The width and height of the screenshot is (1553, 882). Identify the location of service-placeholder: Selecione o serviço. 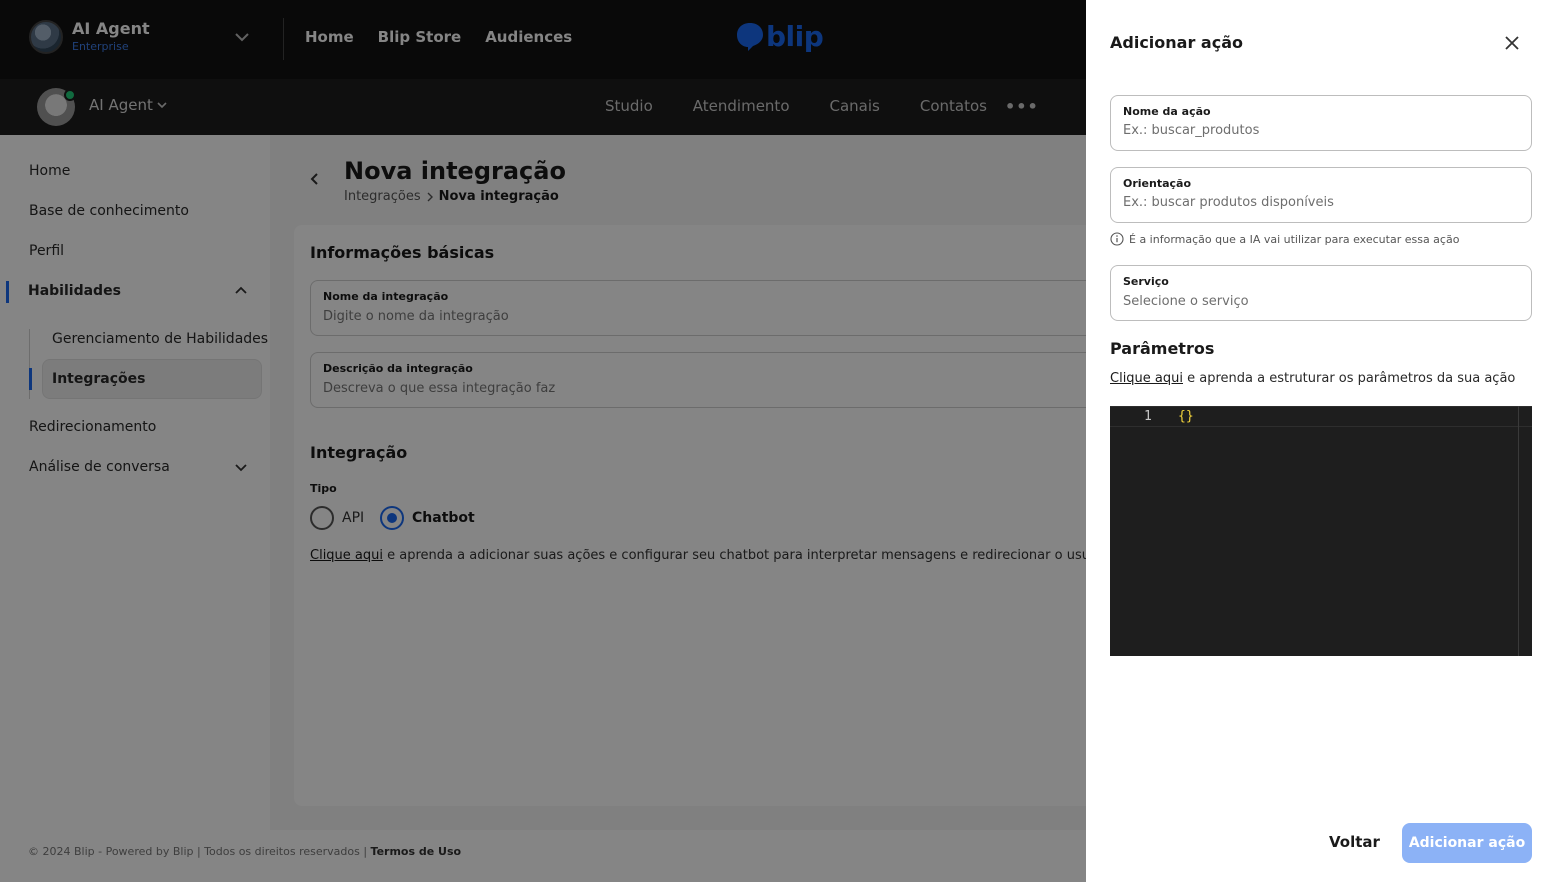
(1186, 301).